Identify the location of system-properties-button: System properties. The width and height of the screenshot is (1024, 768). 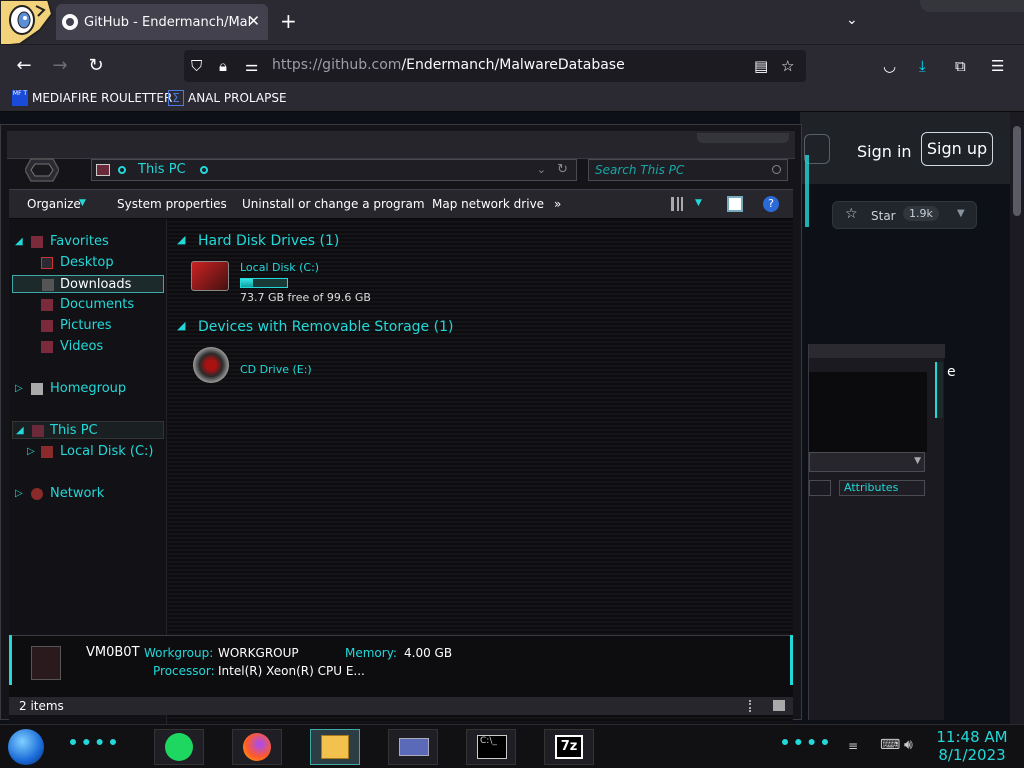
(172, 204).